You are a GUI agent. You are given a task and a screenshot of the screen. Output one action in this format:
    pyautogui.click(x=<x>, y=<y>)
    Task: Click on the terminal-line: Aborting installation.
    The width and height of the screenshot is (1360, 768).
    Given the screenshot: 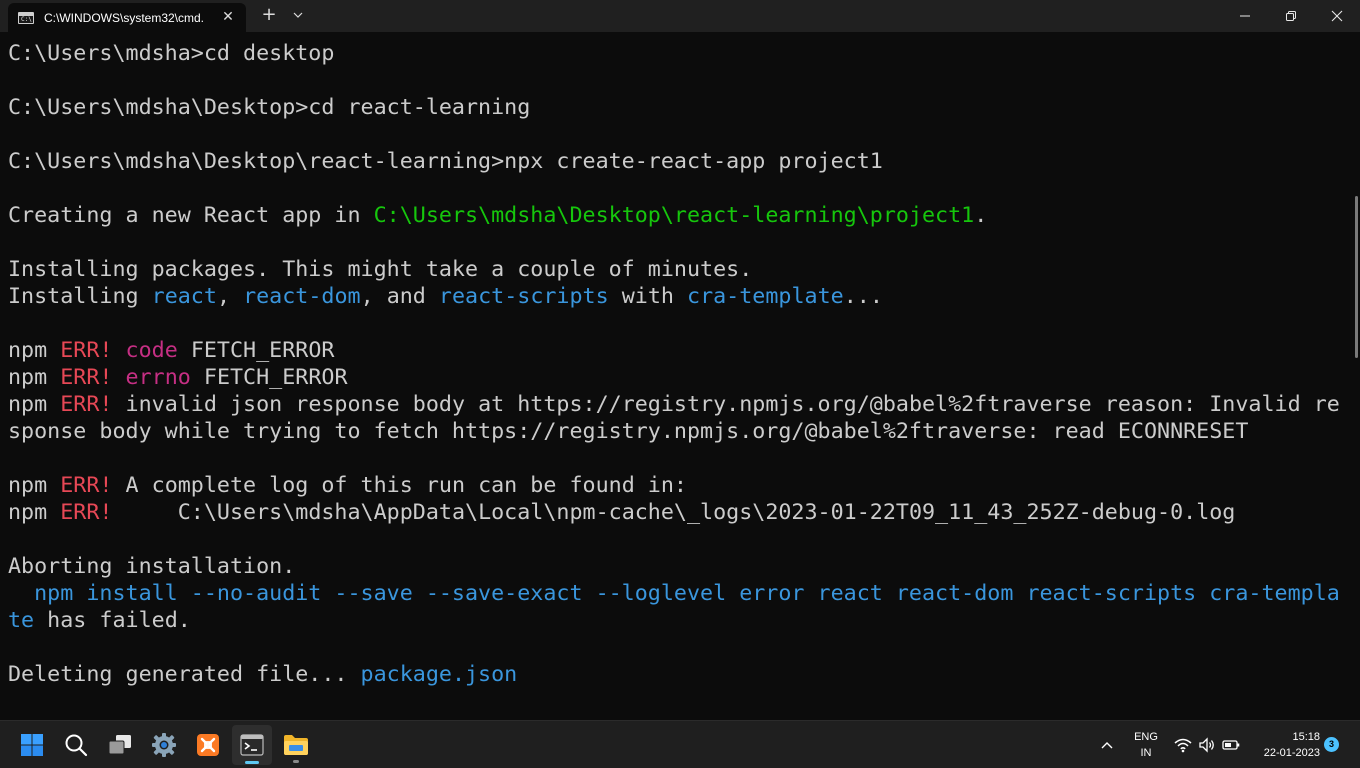 What is the action you would take?
    pyautogui.click(x=674, y=566)
    